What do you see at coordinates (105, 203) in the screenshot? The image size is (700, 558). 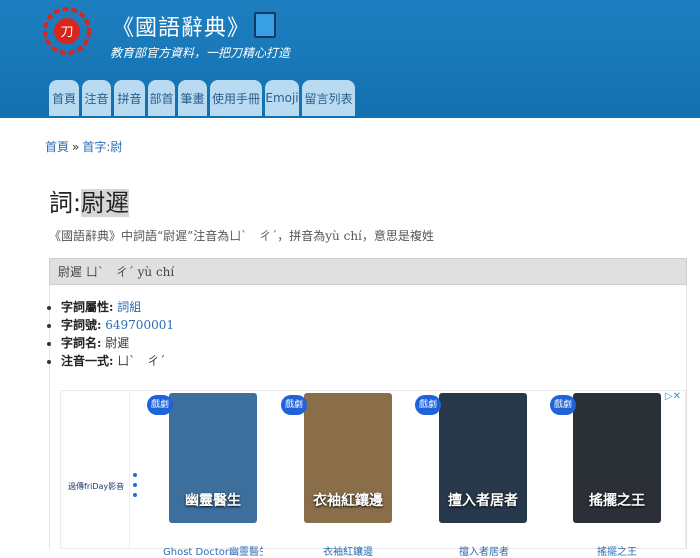 I see `page-title-word: 尉遲` at bounding box center [105, 203].